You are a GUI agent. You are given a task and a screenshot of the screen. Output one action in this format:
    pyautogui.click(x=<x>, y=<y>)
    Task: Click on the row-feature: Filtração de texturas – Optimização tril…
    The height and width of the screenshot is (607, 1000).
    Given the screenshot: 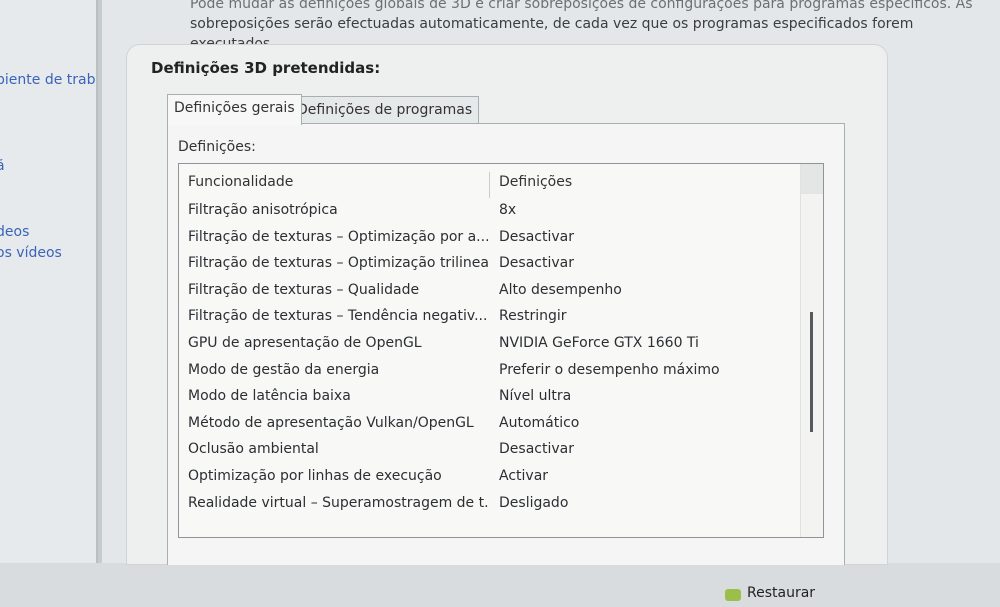 What is the action you would take?
    pyautogui.click(x=338, y=263)
    